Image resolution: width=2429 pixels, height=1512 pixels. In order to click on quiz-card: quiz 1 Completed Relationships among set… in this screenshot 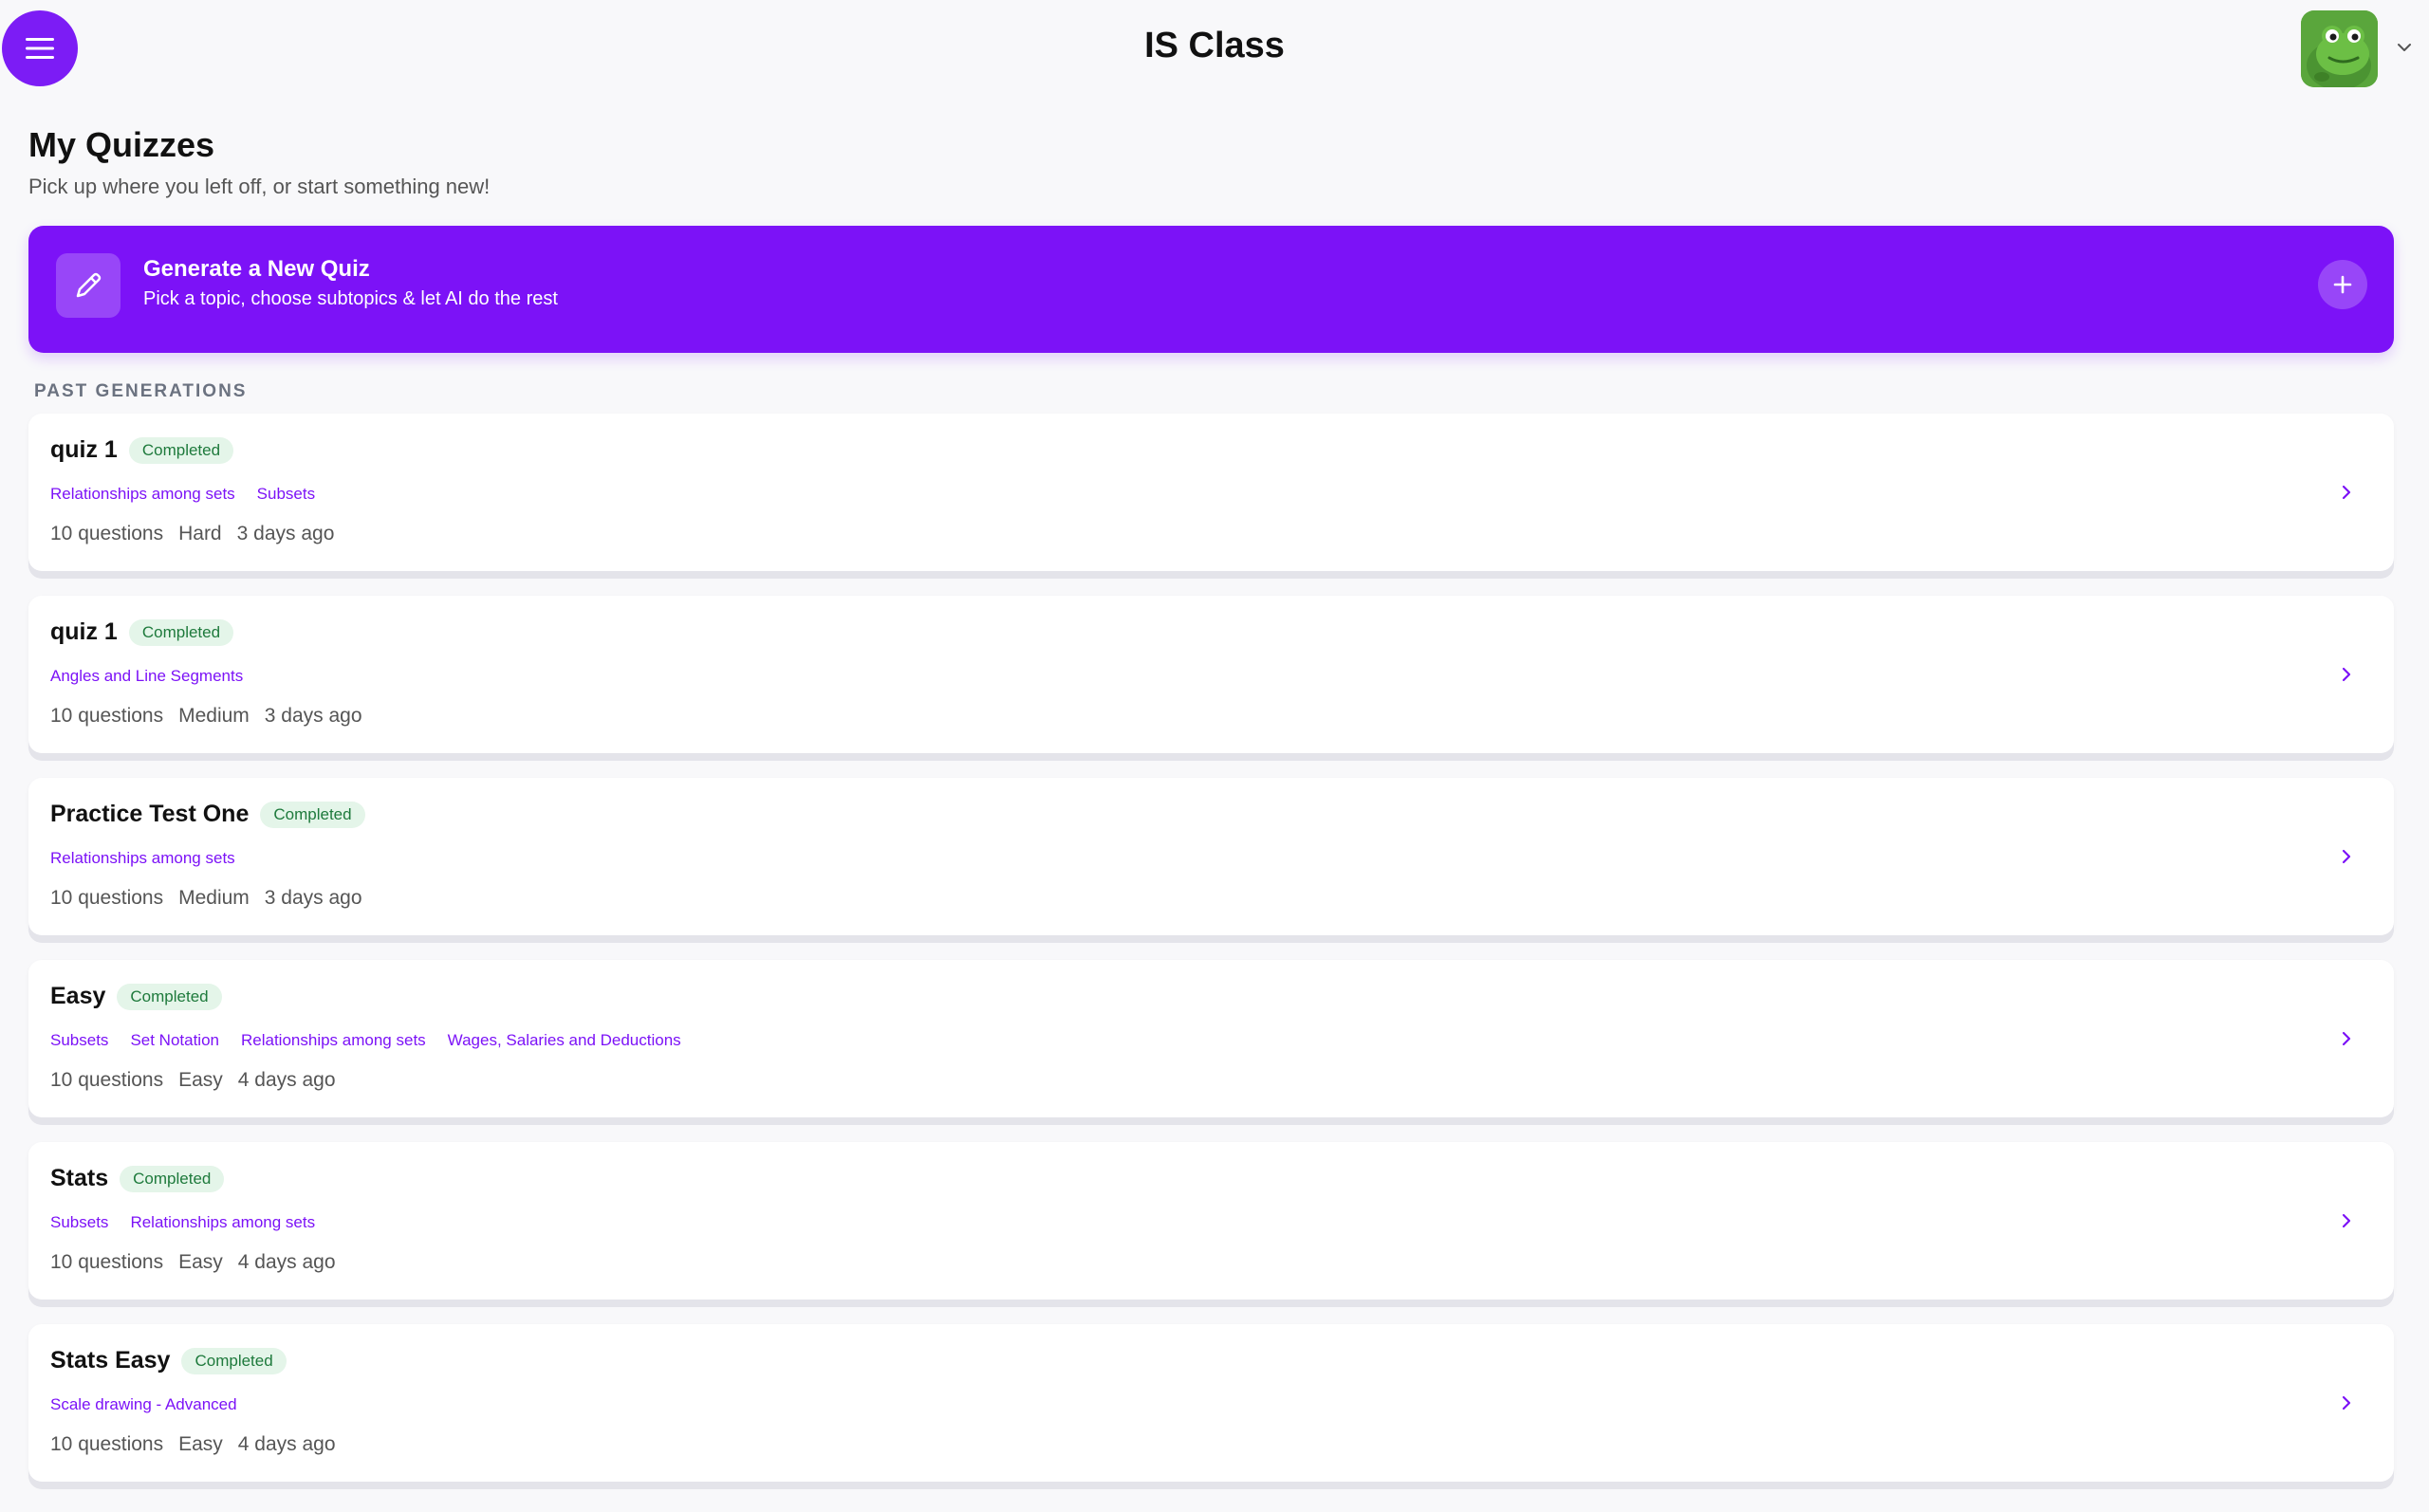, I will do `click(1211, 492)`.